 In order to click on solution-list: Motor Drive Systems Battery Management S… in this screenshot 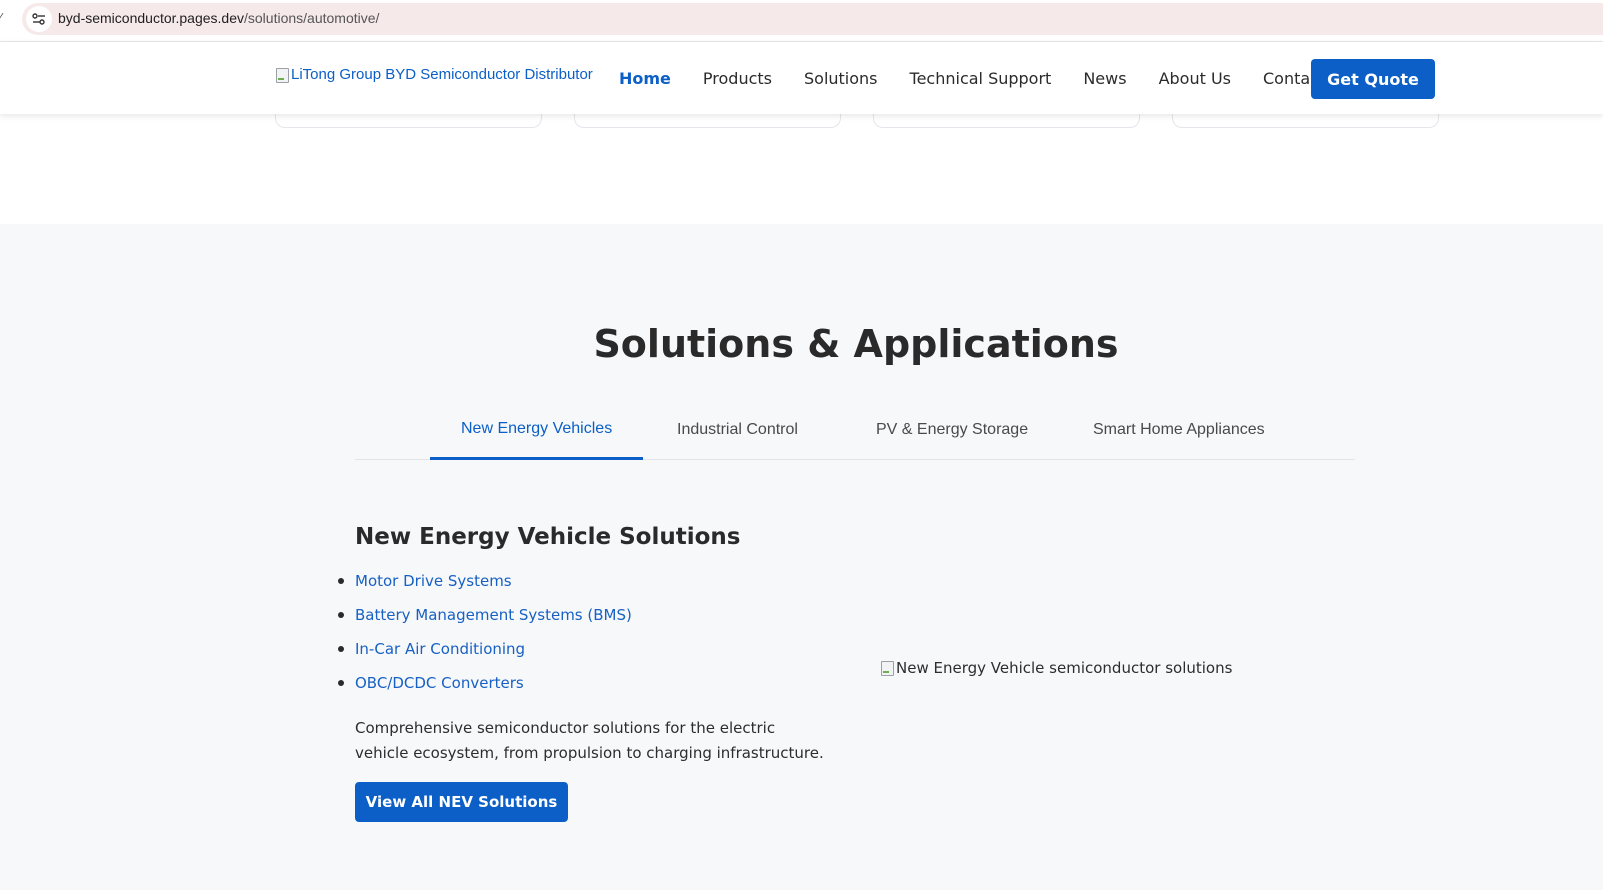, I will do `click(586, 632)`.